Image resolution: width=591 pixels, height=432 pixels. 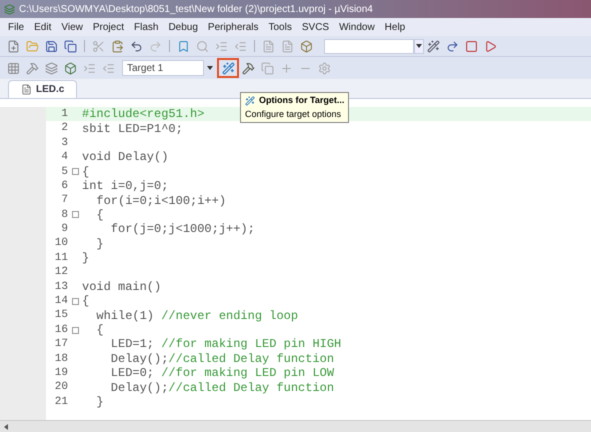 I want to click on line-number: 18, so click(x=61, y=359).